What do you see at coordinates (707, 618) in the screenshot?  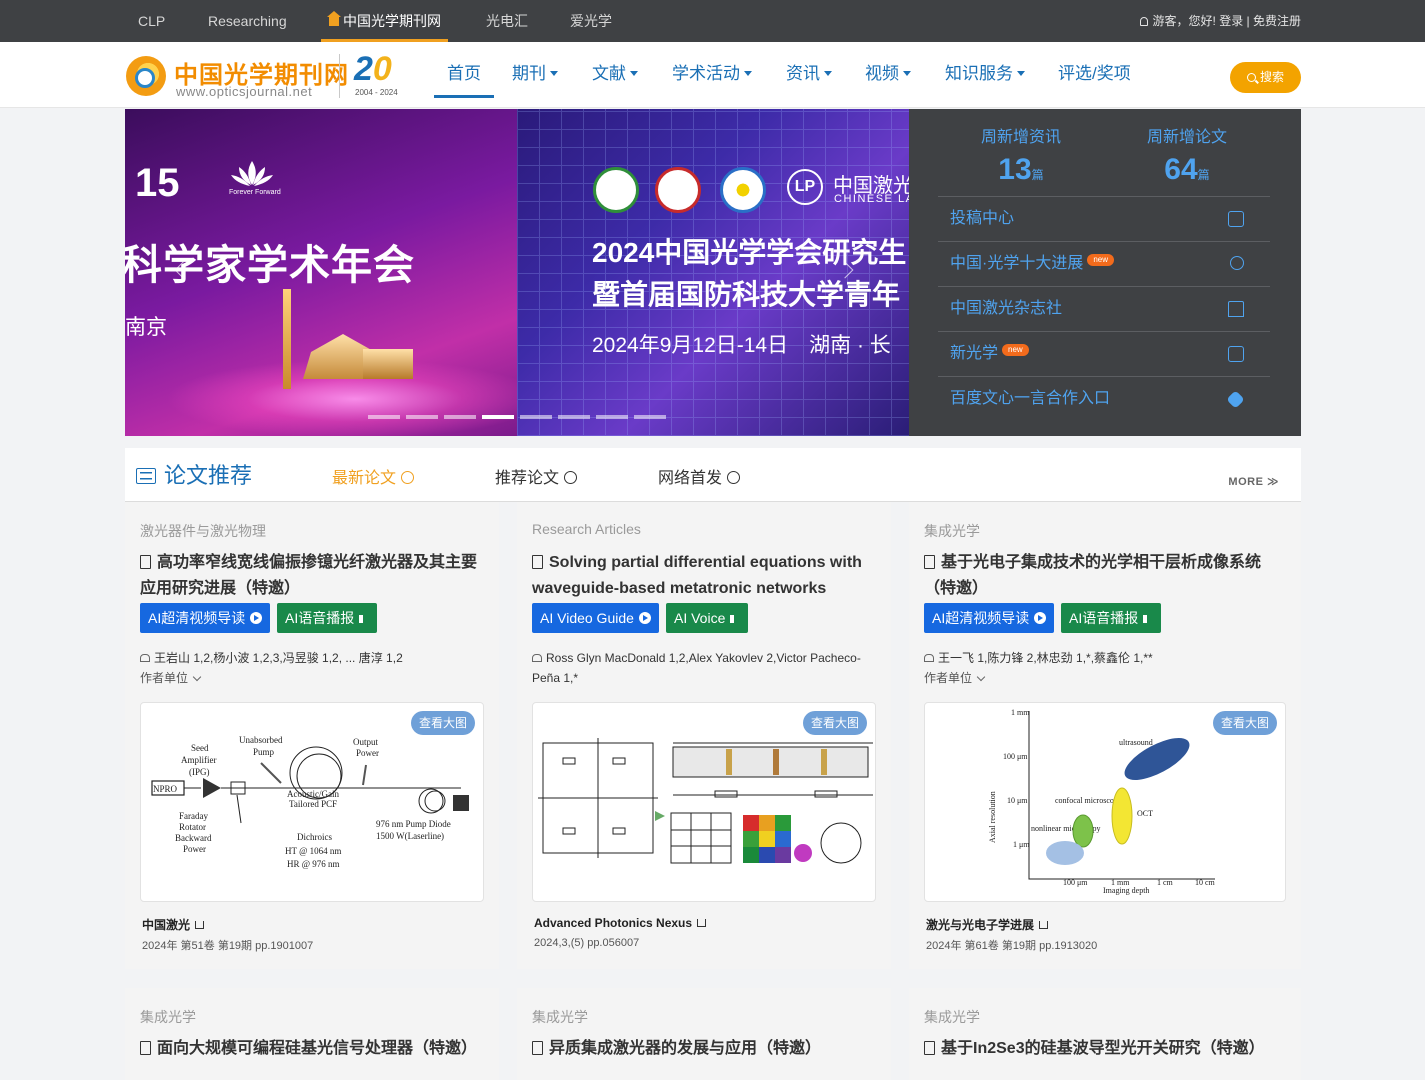 I see `ai-voice-button: AI Voice` at bounding box center [707, 618].